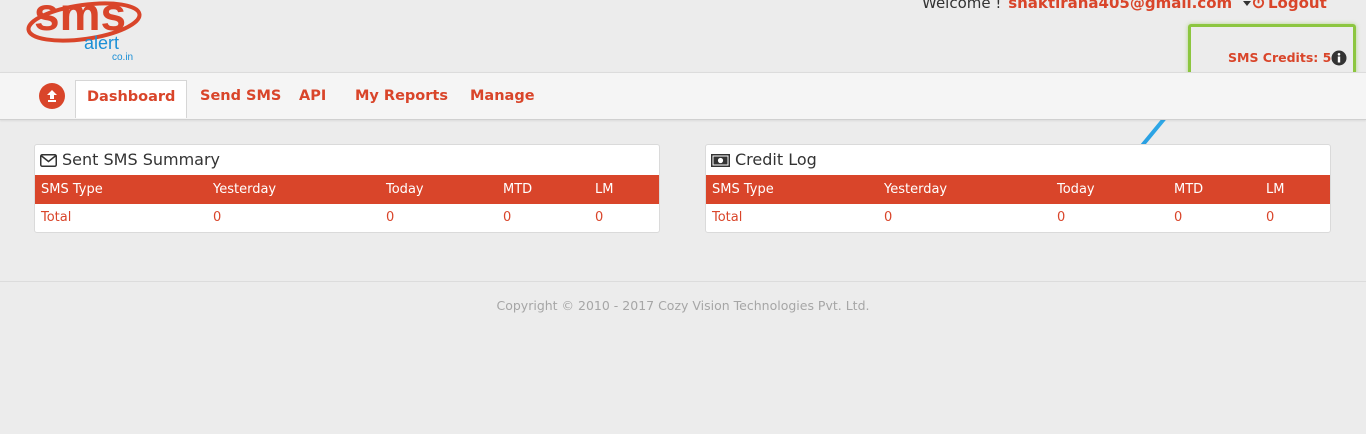 Image resolution: width=1366 pixels, height=434 pixels. Describe the element at coordinates (720, 160) in the screenshot. I see `money-icon` at that location.